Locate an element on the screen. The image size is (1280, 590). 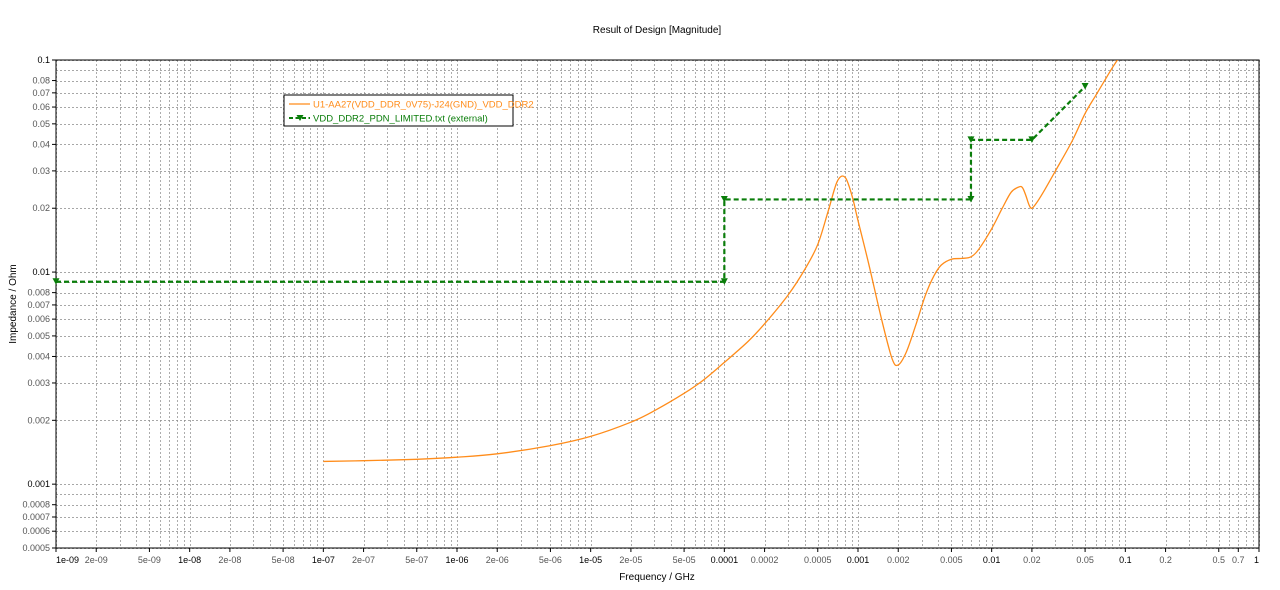
y-tick-label: 0.0007 is located at coordinates (36, 517).